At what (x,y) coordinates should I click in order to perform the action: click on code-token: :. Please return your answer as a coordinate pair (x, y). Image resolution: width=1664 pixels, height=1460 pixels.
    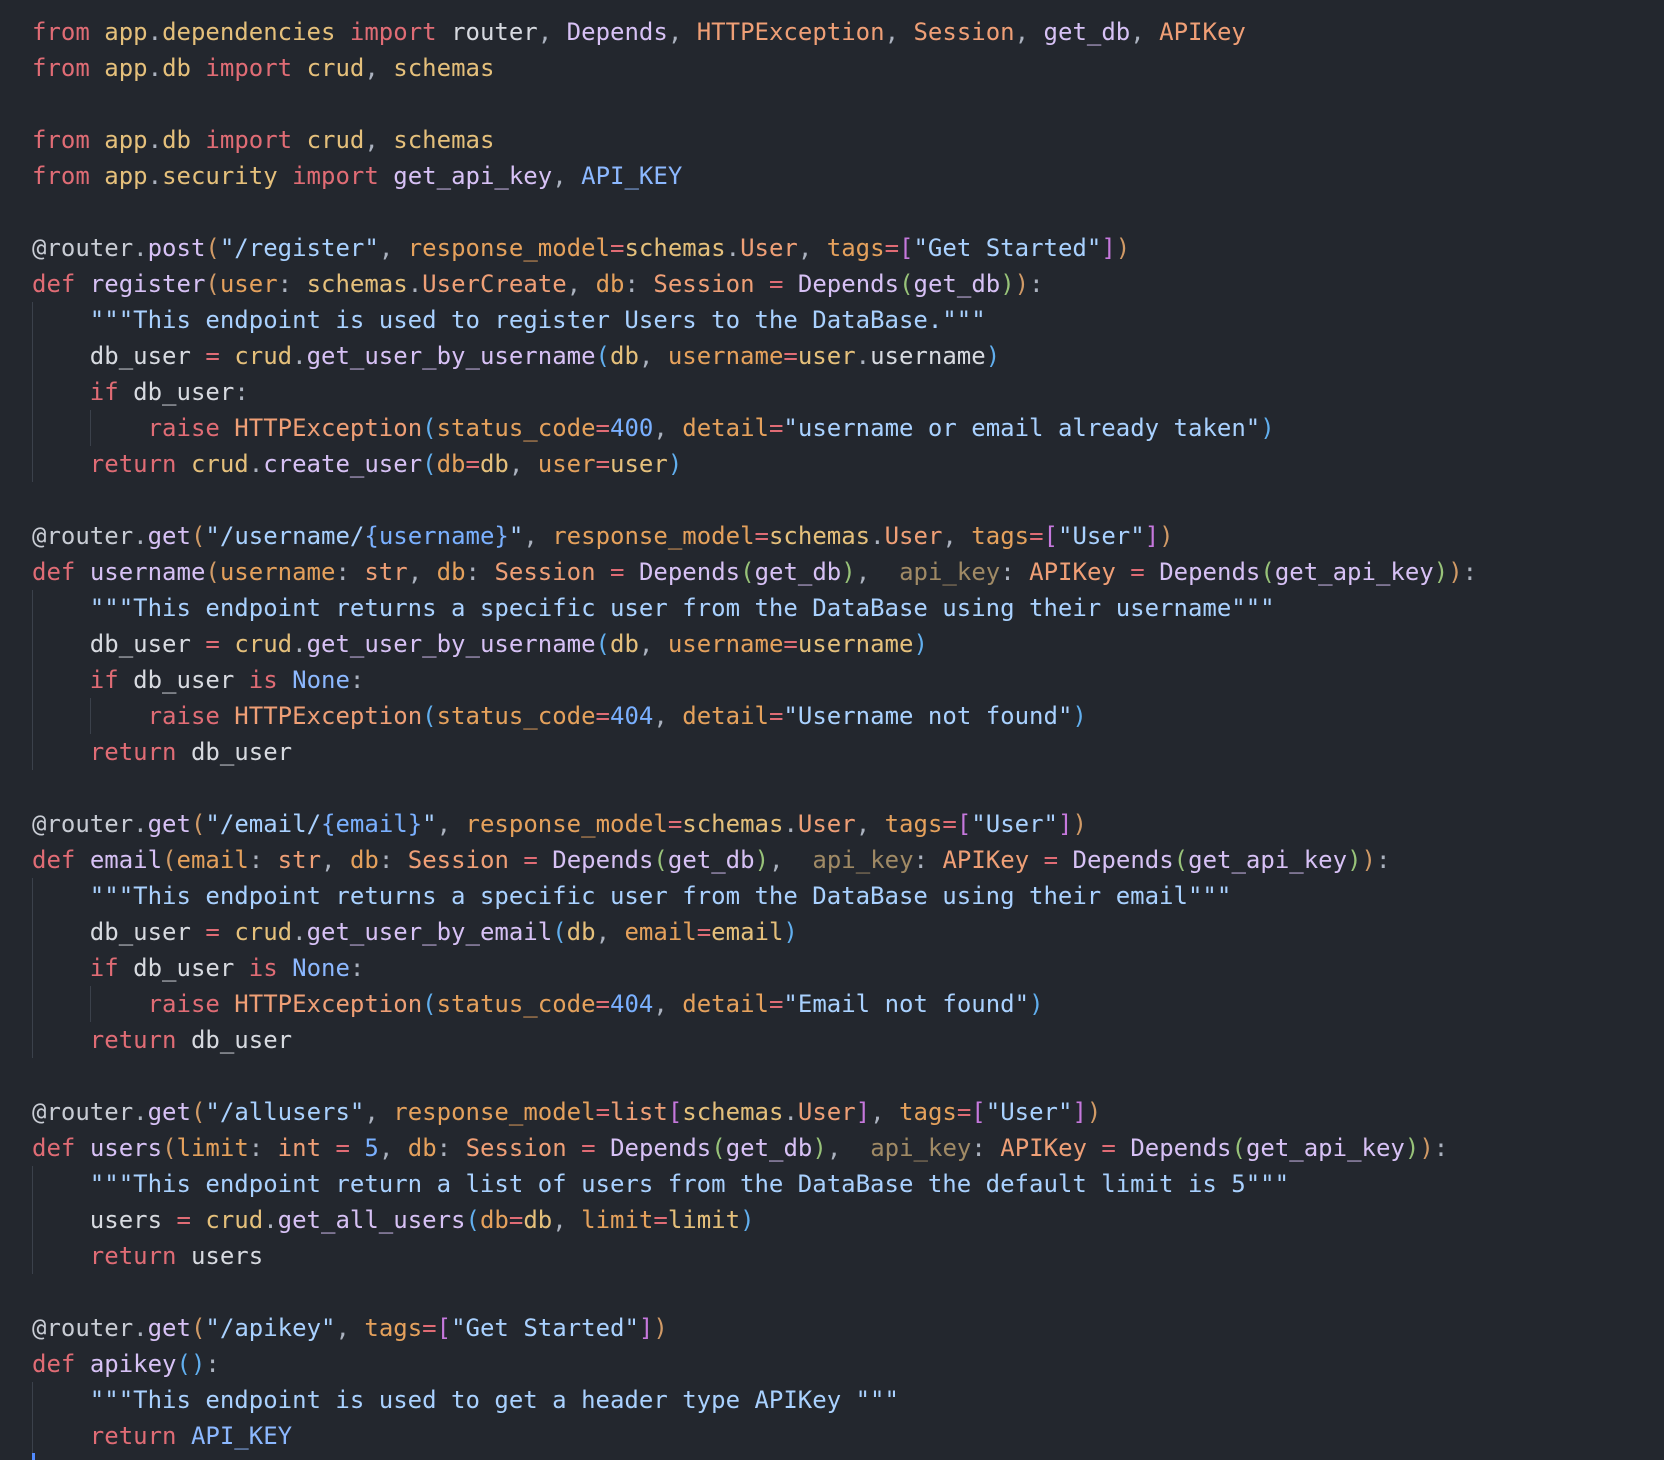
    Looking at the image, I should click on (263, 860).